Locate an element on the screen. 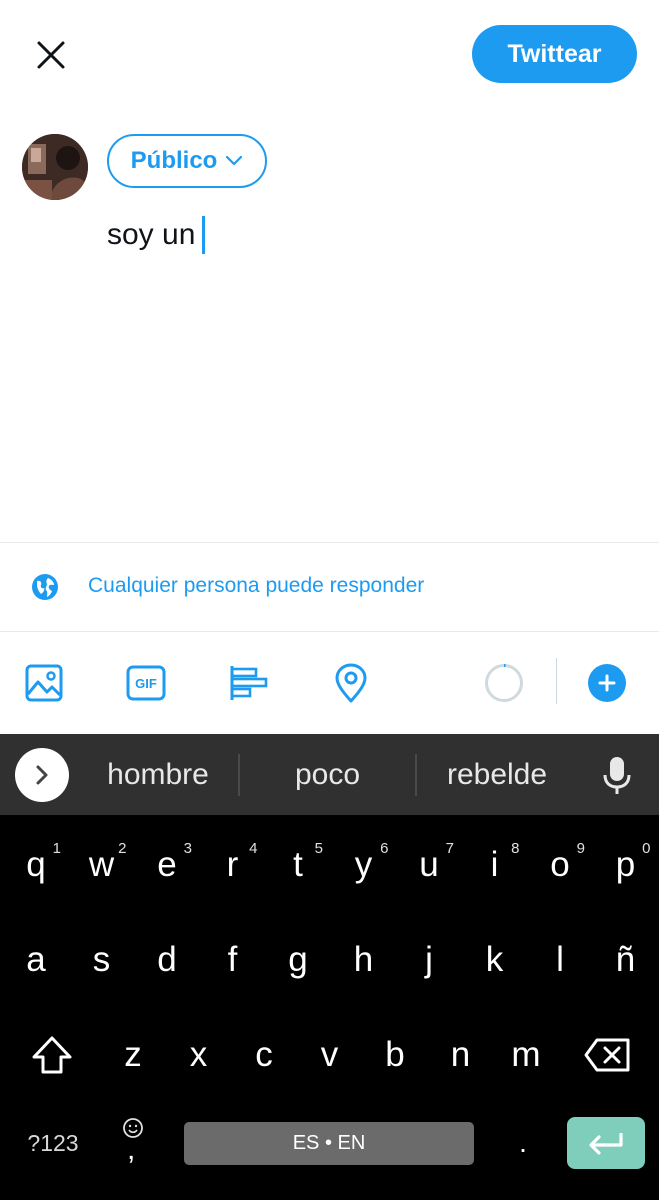  avatar is located at coordinates (55, 167).